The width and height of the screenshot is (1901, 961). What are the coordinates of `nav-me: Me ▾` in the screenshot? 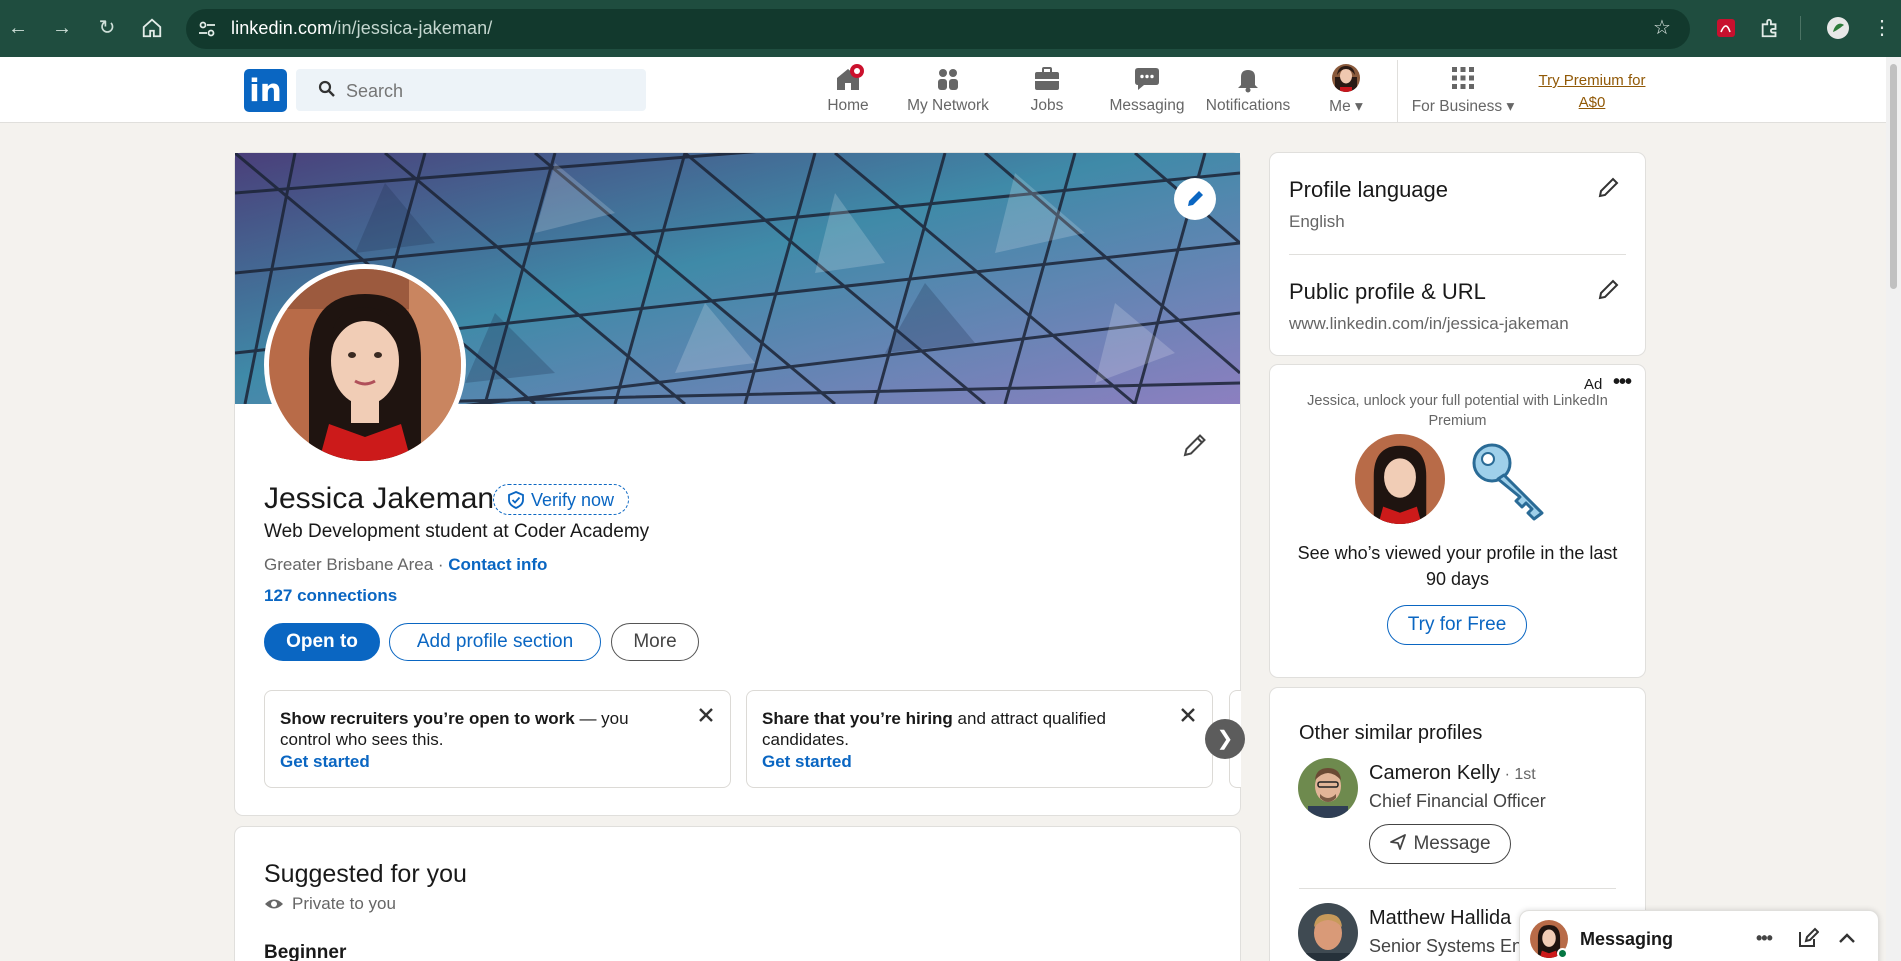 It's located at (1346, 91).